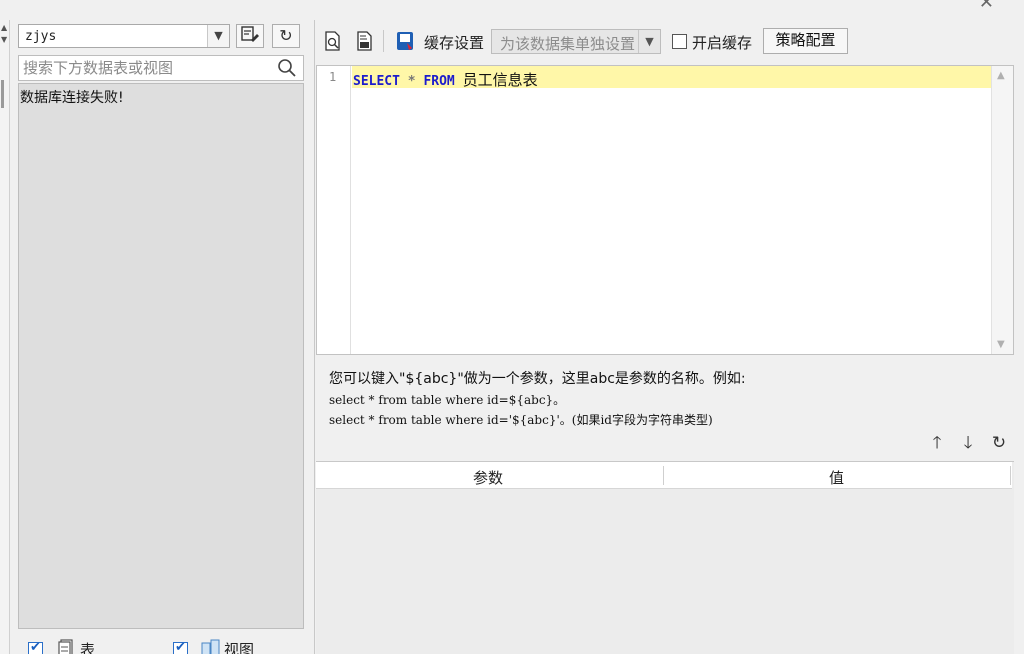  What do you see at coordinates (41, 36) in the screenshot?
I see `datasource-select-value: zjys` at bounding box center [41, 36].